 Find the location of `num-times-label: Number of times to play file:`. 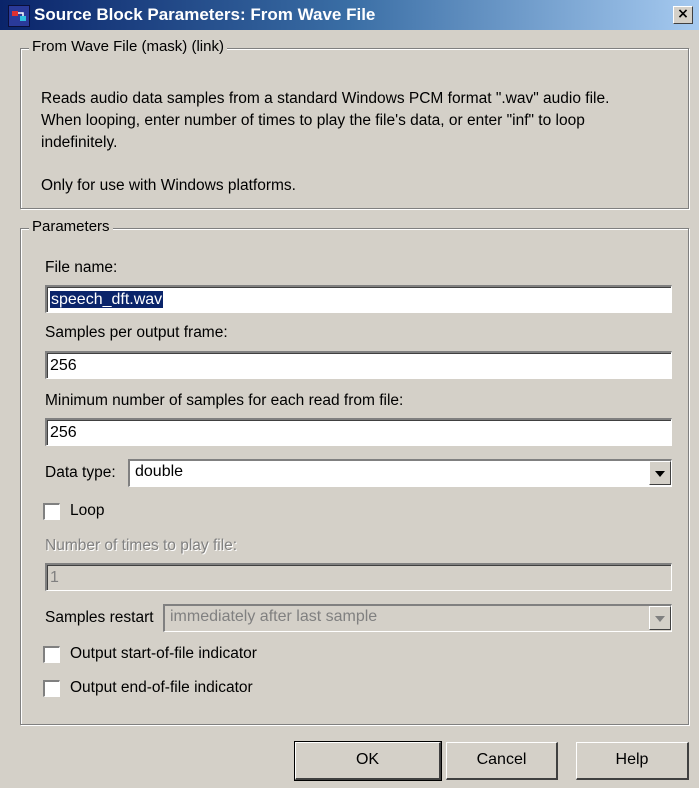

num-times-label: Number of times to play file: is located at coordinates (141, 545).